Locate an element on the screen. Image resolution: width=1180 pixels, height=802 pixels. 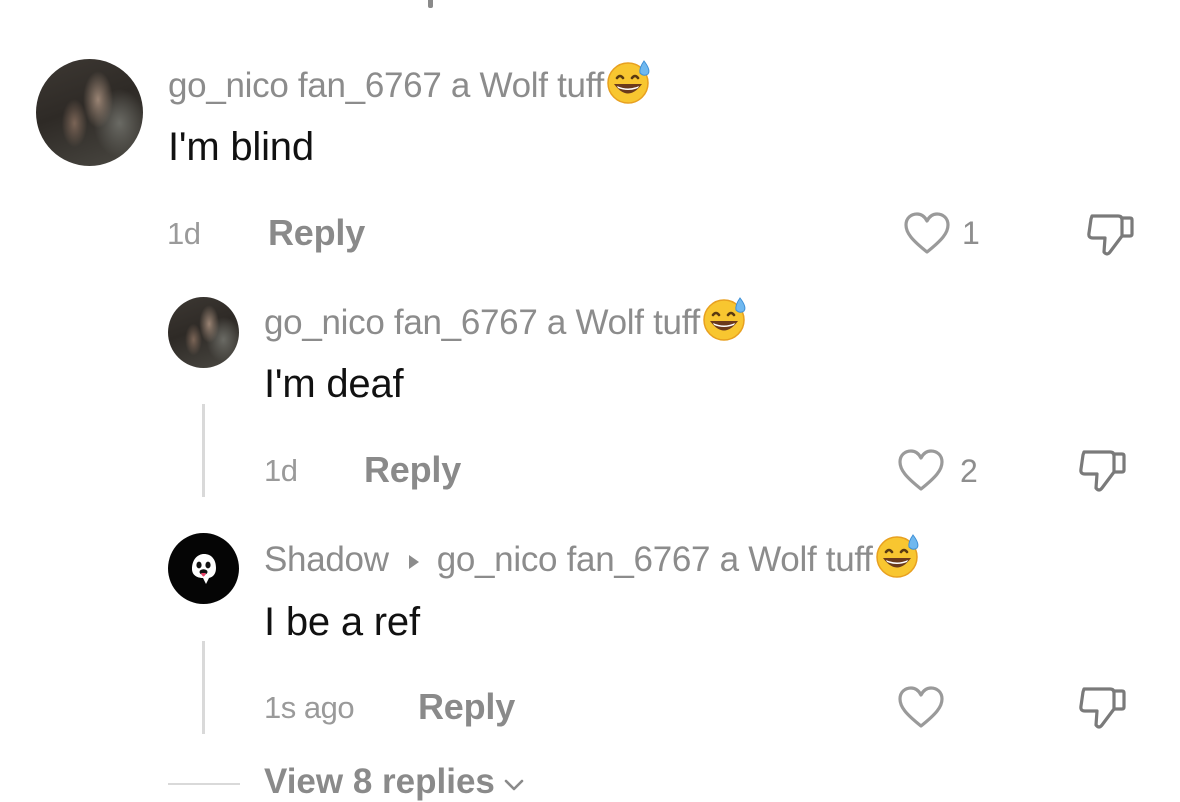
chevron-down-icon is located at coordinates (514, 782).